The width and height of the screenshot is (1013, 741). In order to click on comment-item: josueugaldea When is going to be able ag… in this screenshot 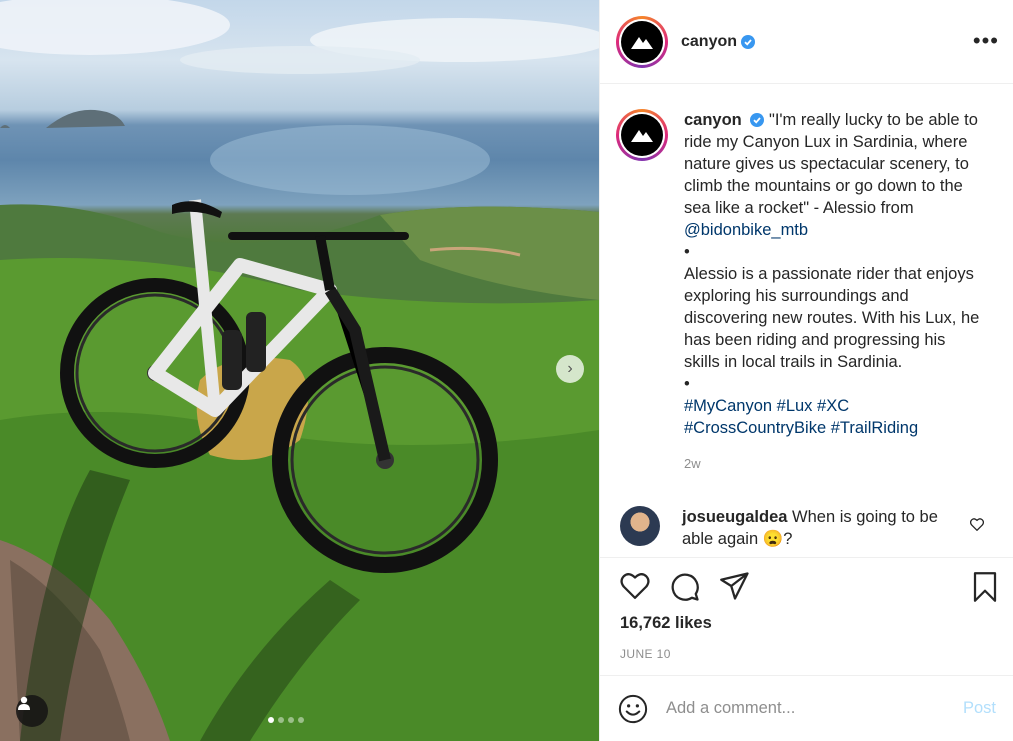, I will do `click(810, 528)`.